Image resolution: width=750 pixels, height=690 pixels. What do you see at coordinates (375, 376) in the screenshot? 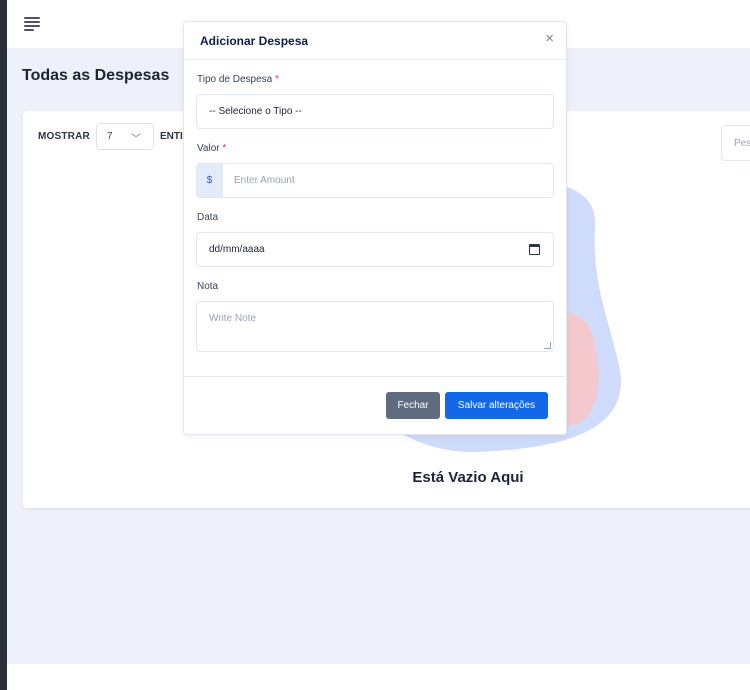
I see `modal-footer-divider` at bounding box center [375, 376].